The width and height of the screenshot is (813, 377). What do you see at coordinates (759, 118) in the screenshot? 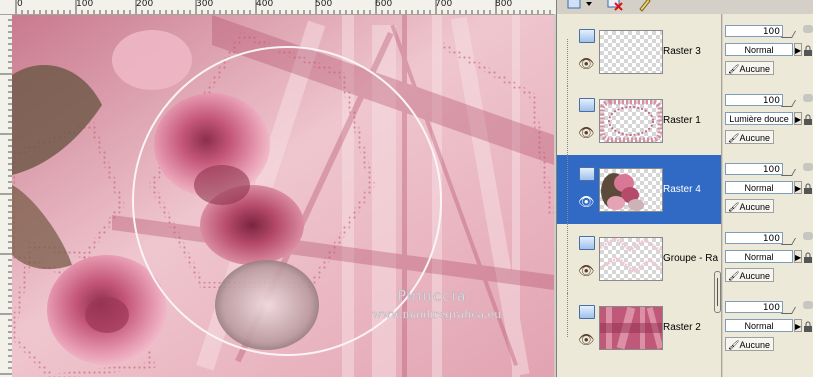
I see `blend-mode-select: Lumière douce` at bounding box center [759, 118].